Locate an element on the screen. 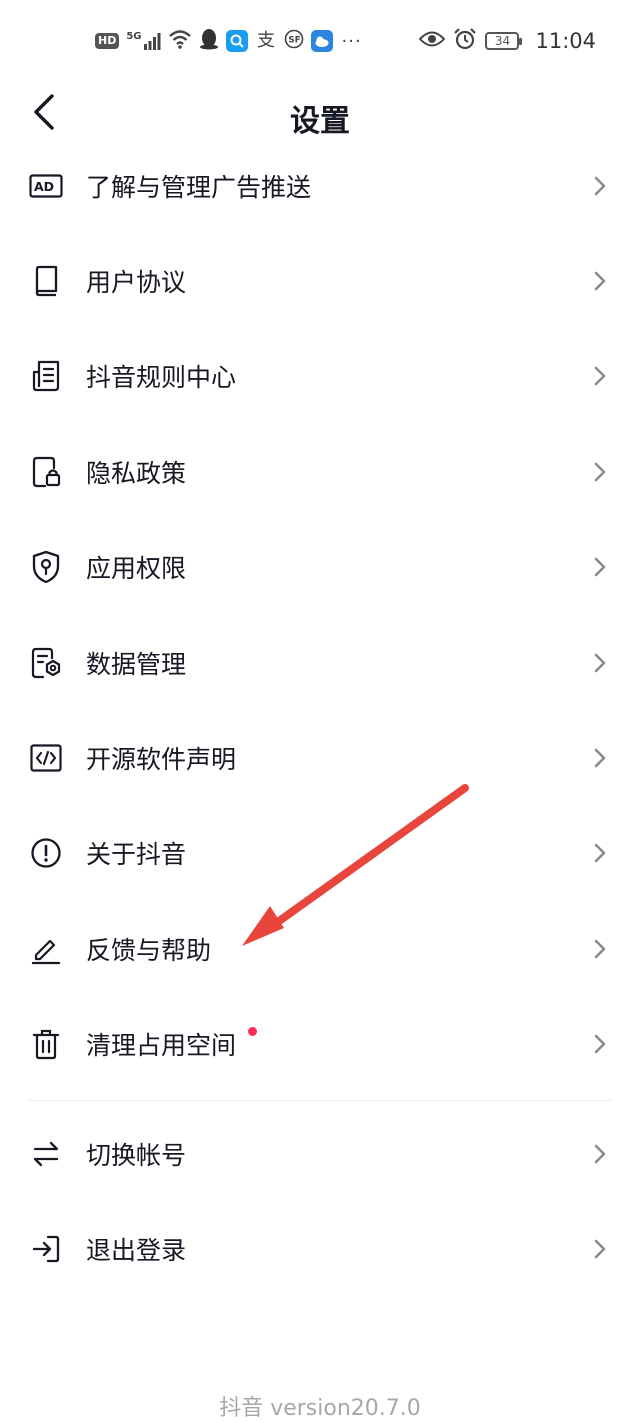 The height and width of the screenshot is (1422, 640). cellular-signal-icon: 5G is located at coordinates (143, 40).